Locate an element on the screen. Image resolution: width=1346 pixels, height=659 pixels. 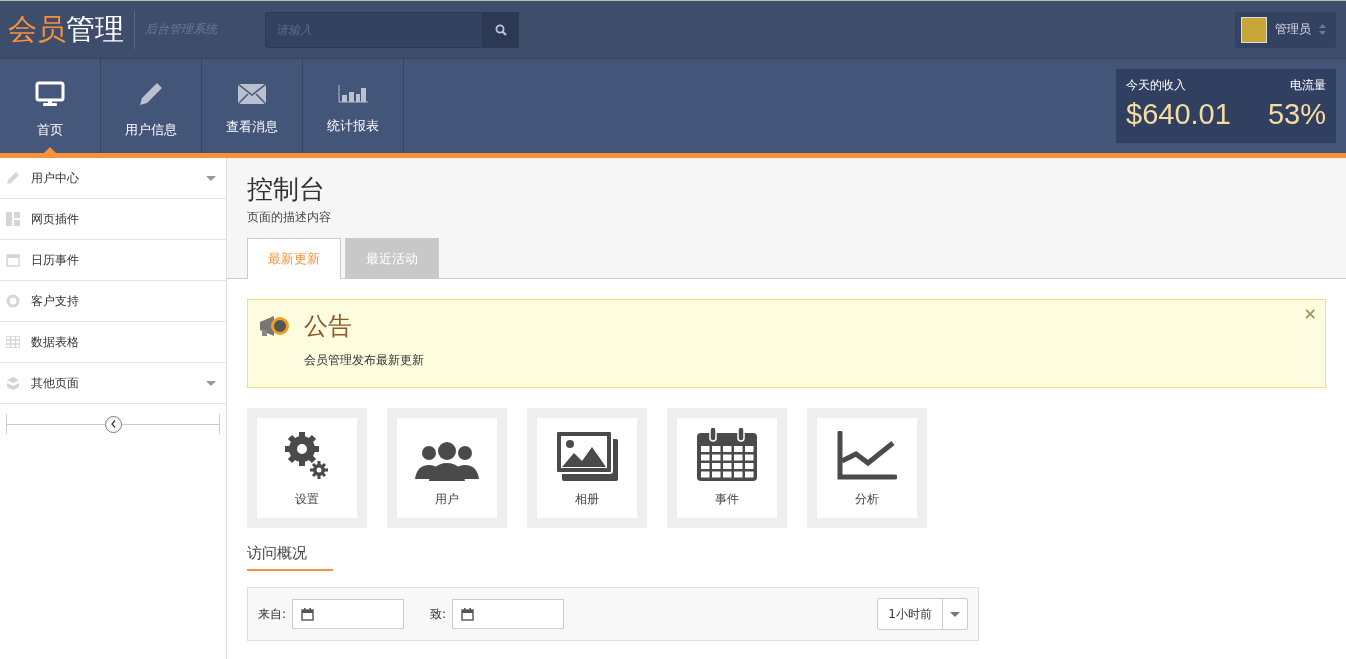
grid-icon is located at coordinates (13, 342).